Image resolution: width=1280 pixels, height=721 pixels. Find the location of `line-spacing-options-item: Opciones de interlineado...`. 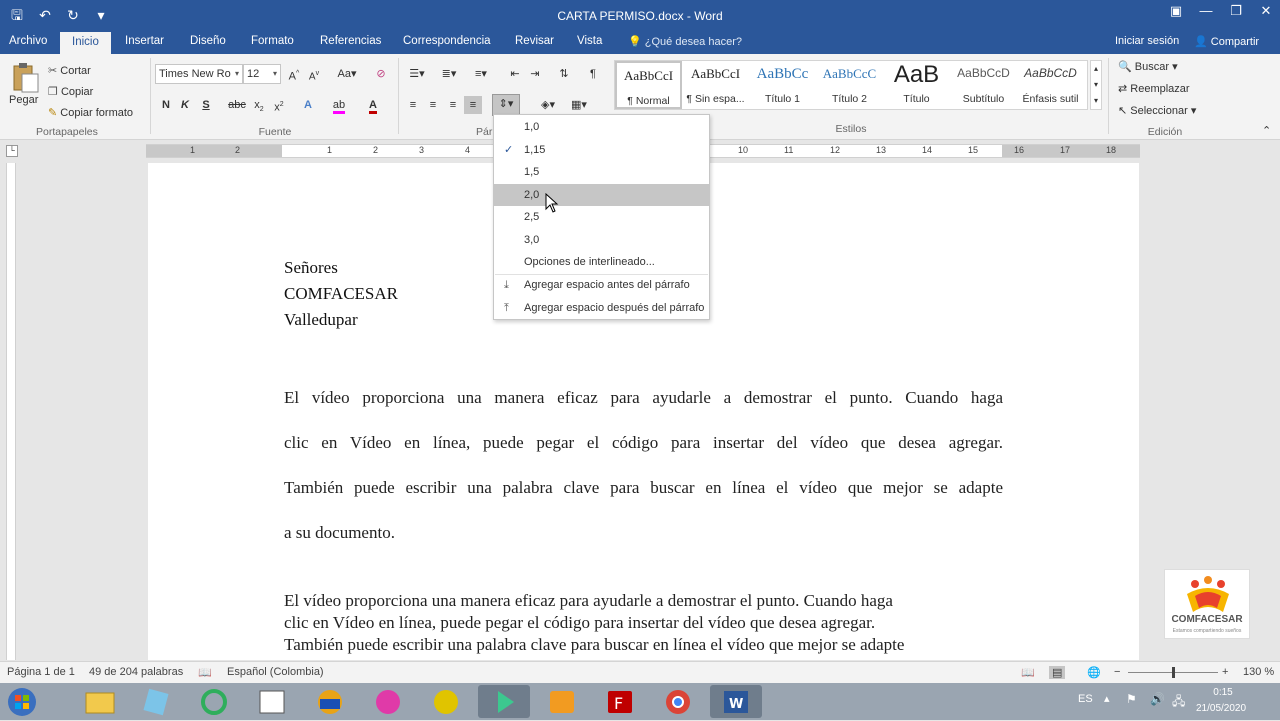

line-spacing-options-item: Opciones de interlineado... is located at coordinates (601, 262).